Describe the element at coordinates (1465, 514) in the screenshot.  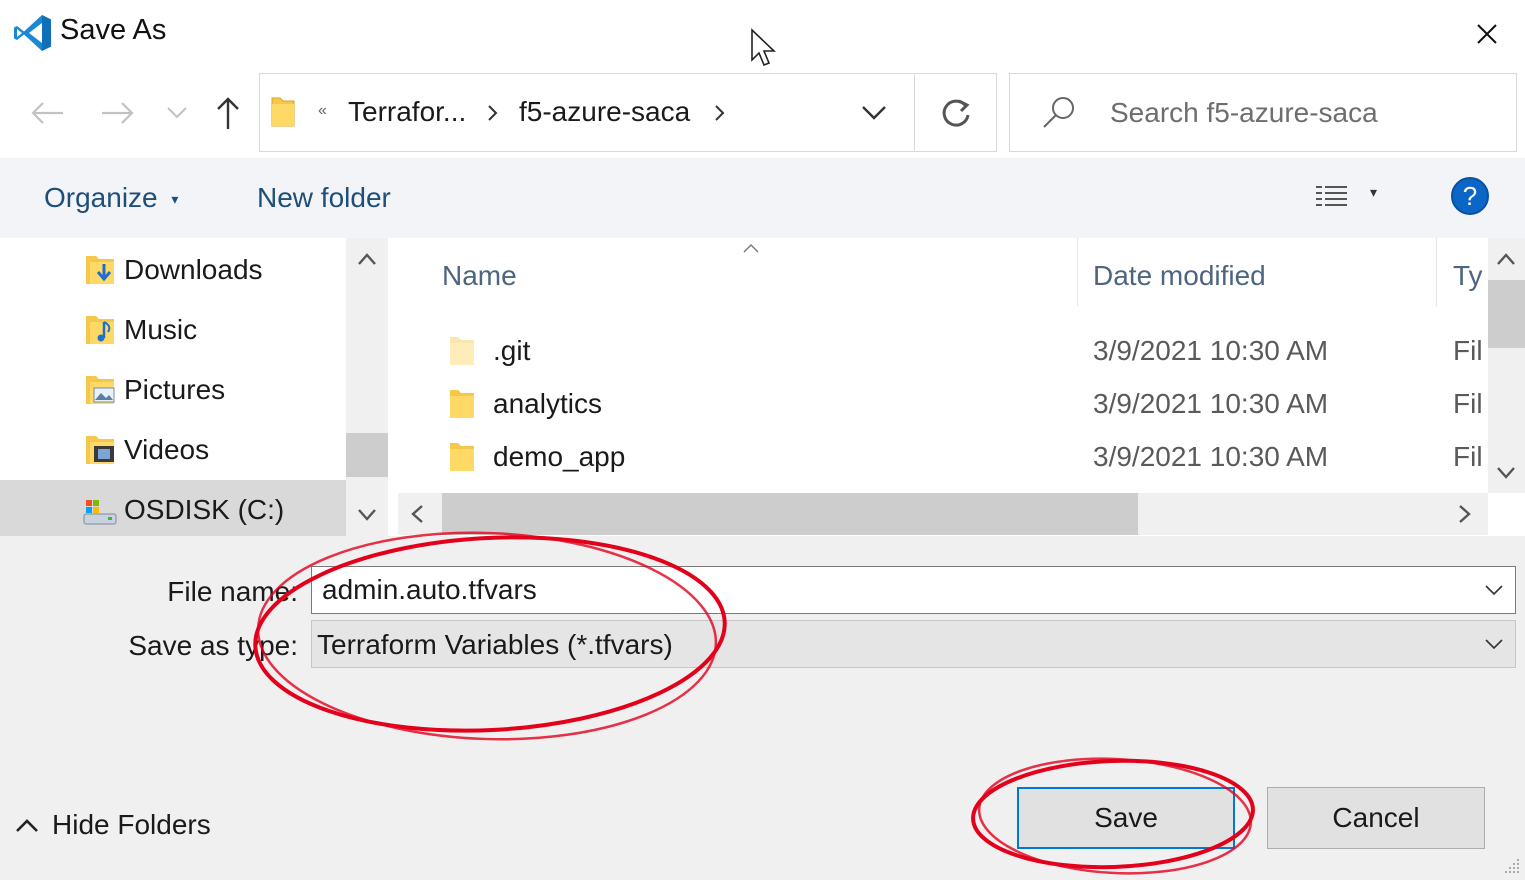
I see `scroll-right-icon` at that location.